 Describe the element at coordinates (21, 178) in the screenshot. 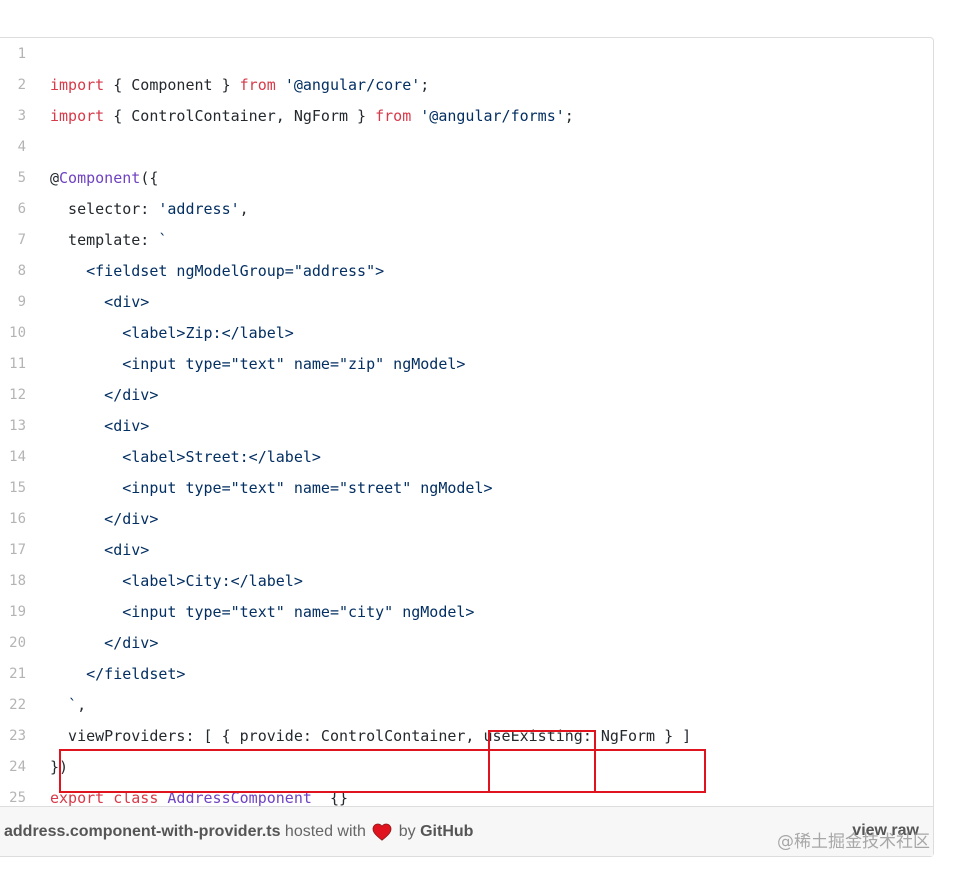

I see `line-number: 5` at that location.